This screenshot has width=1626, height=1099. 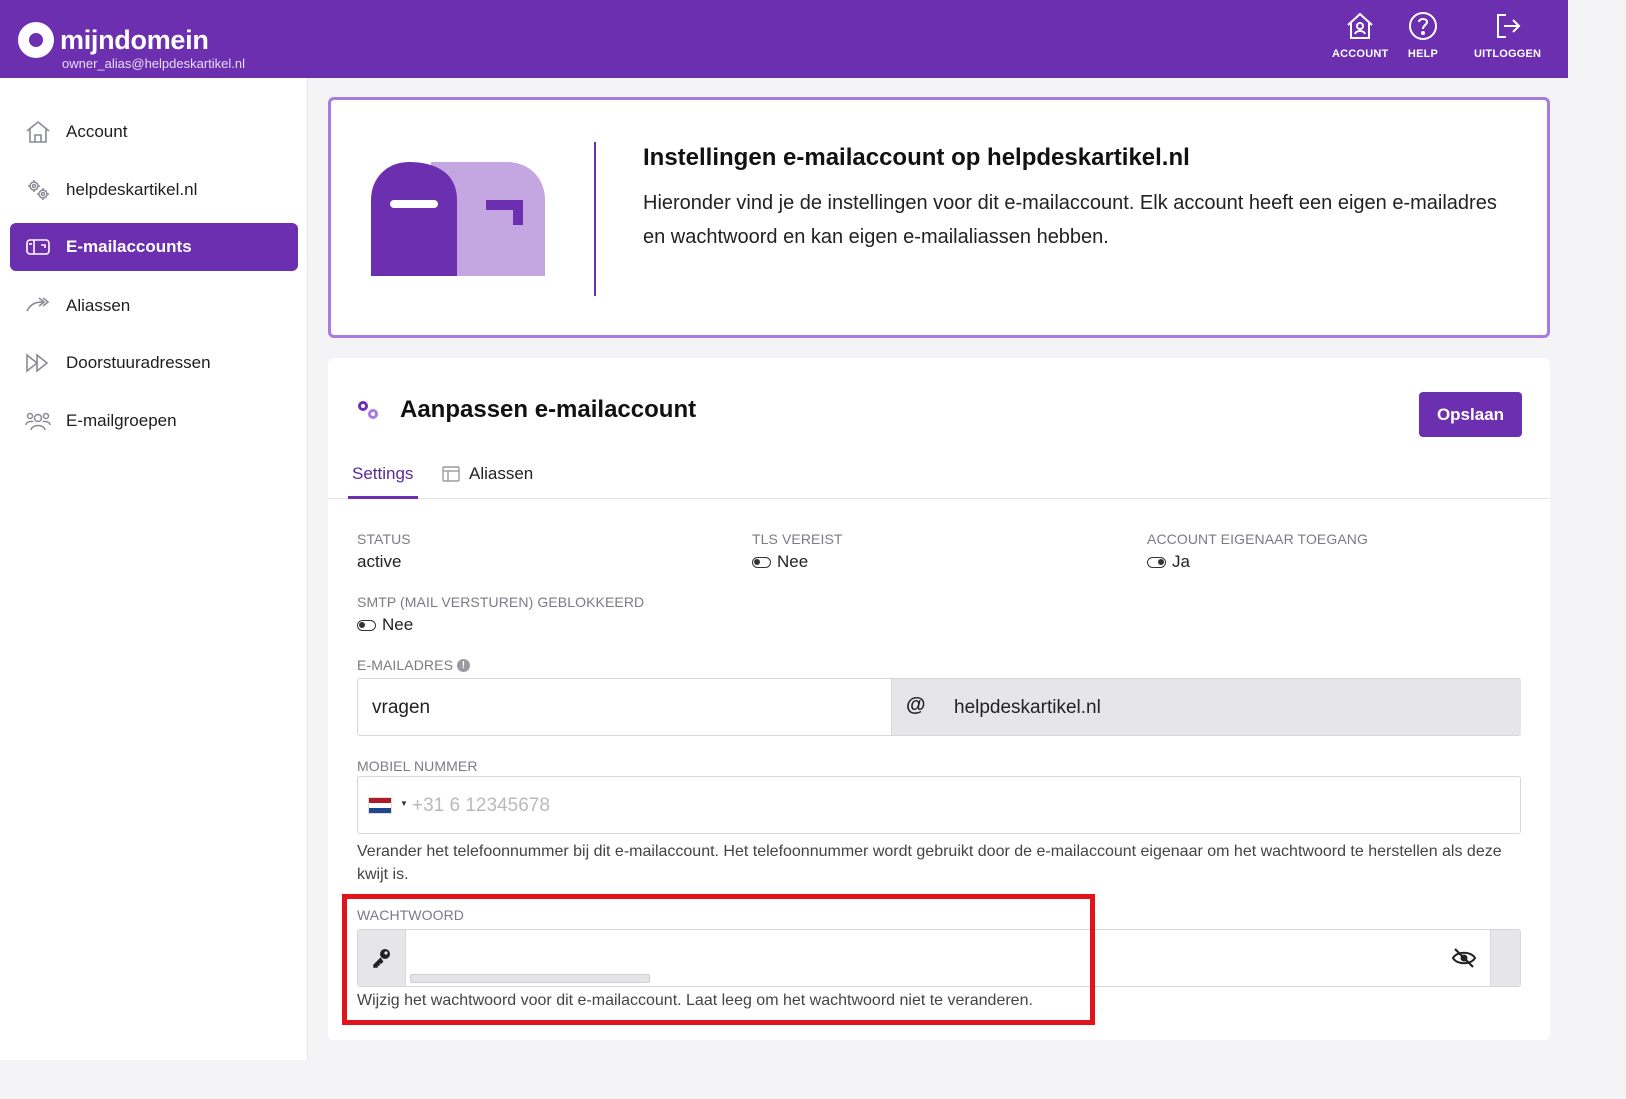 I want to click on sidebar-item-email-accounts: E-mailaccounts, so click(x=154, y=247).